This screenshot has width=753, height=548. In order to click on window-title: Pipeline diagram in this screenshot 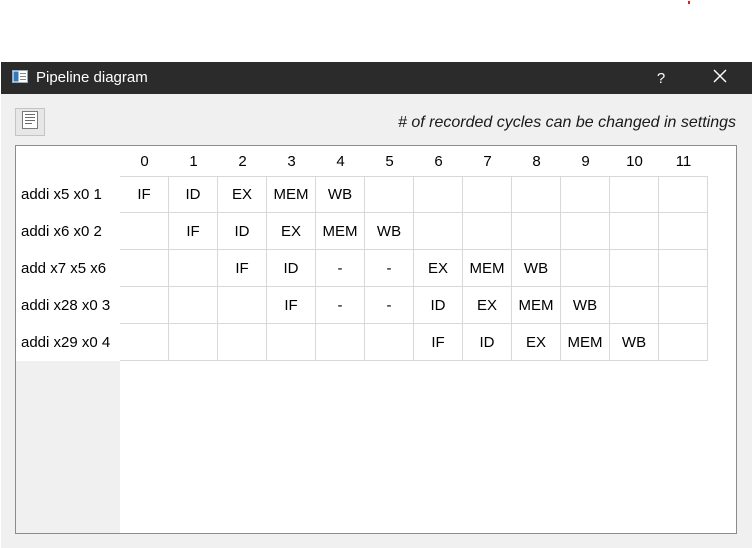, I will do `click(92, 77)`.